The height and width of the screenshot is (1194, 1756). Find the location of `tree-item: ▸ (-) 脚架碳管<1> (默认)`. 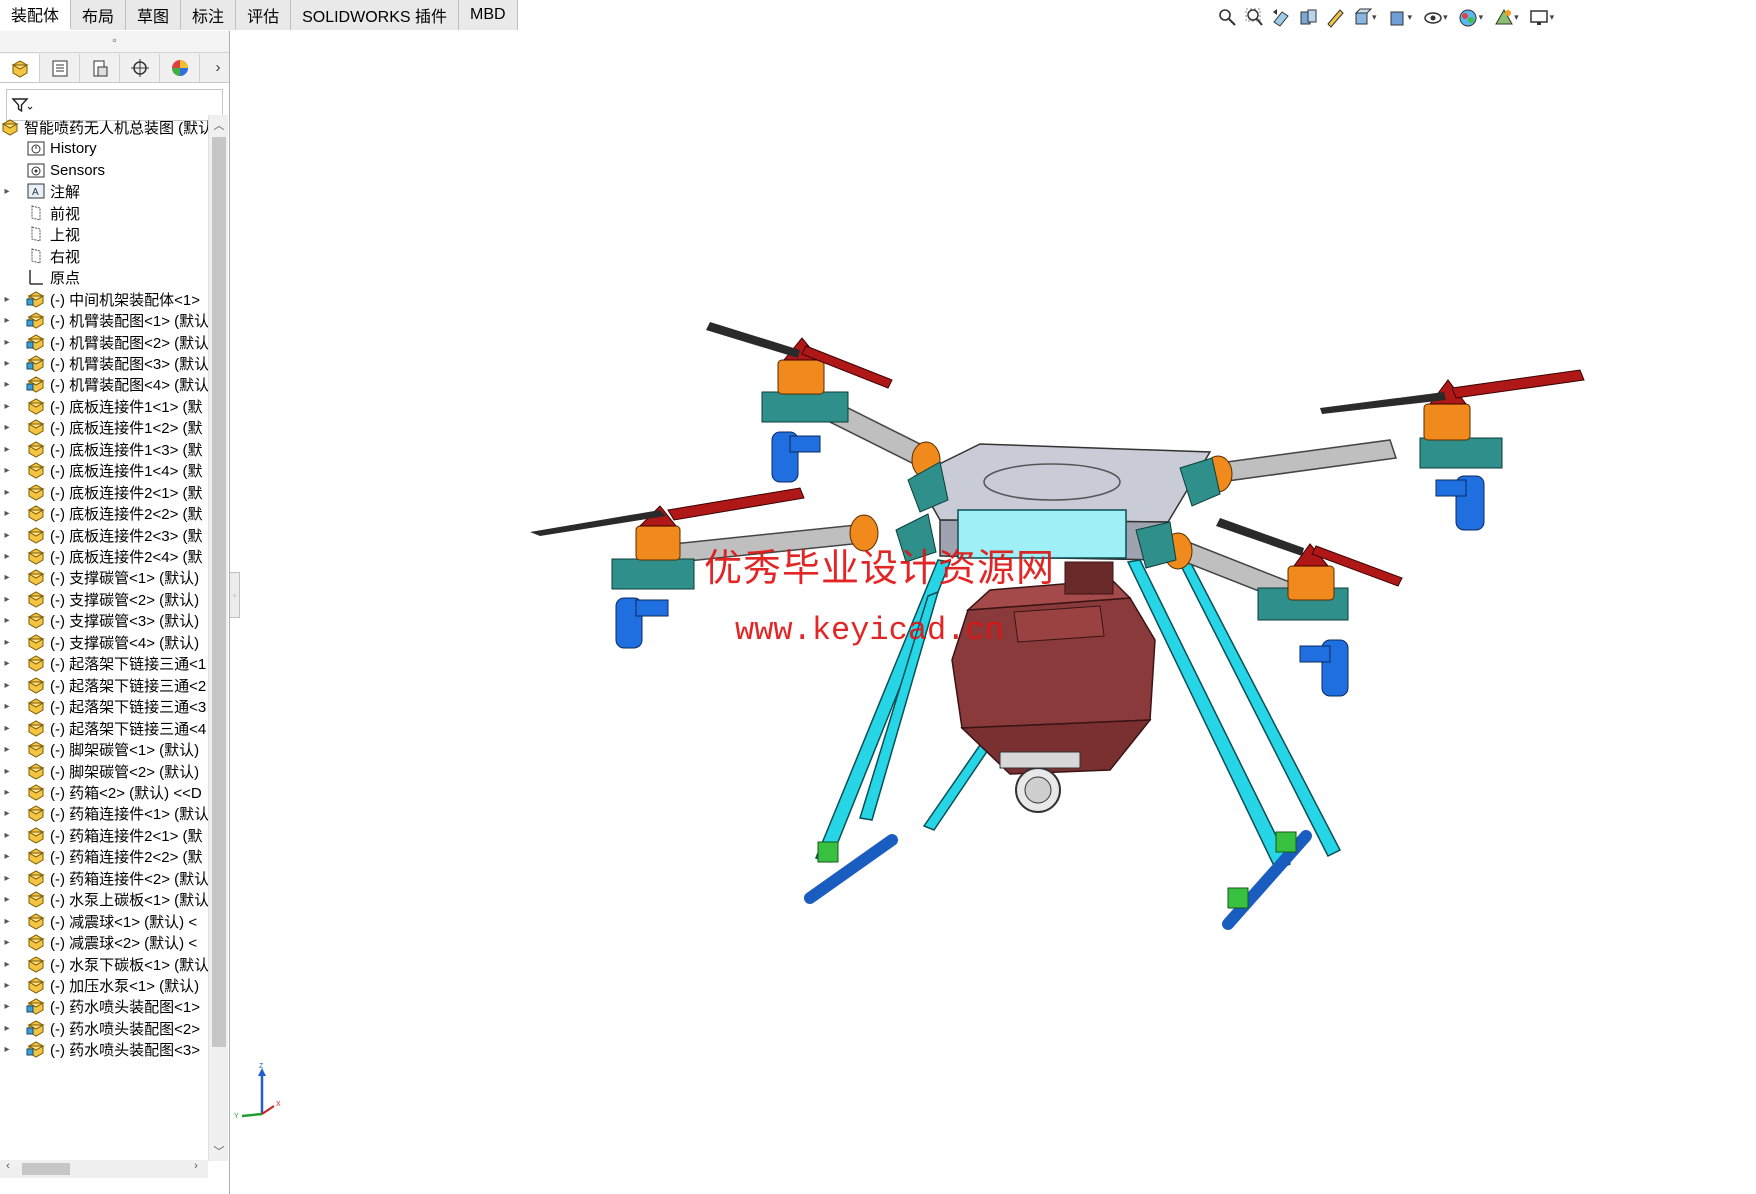

tree-item: ▸ (-) 脚架碳管<1> (默认) is located at coordinates (104, 749).